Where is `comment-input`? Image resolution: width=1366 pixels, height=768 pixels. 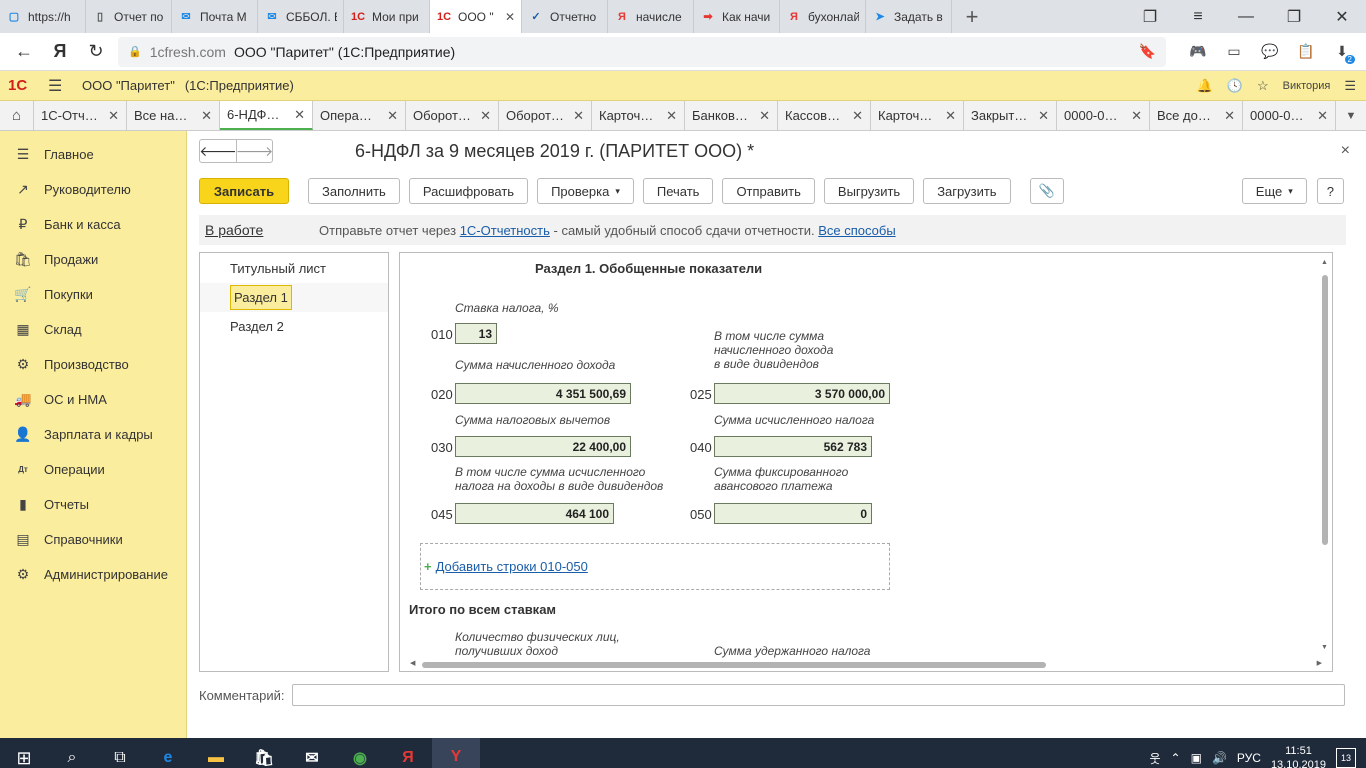 comment-input is located at coordinates (818, 695).